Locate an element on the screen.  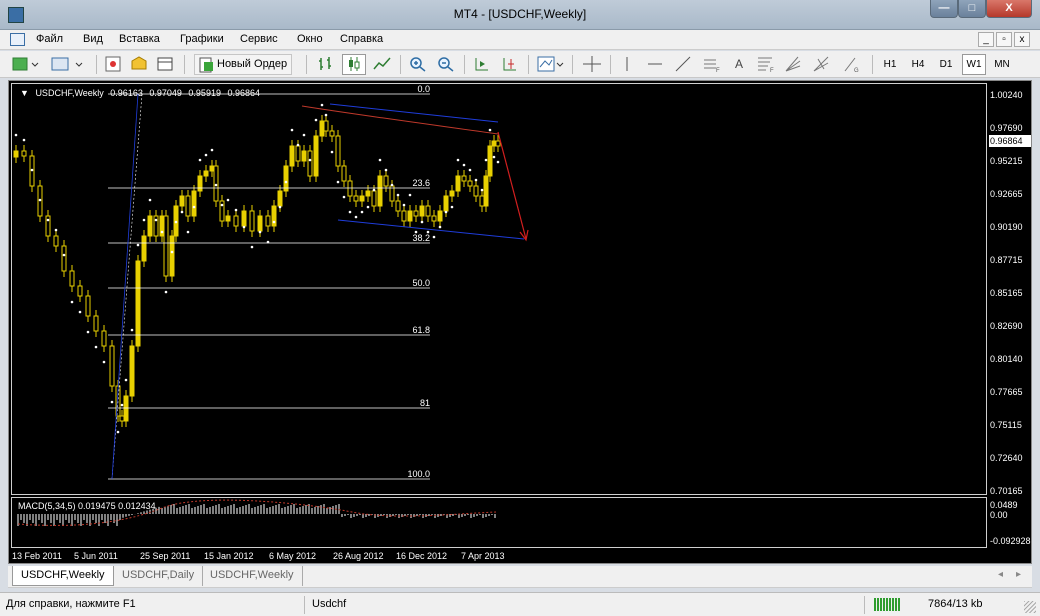
menu-window: Окно is located at coordinates (310, 39).